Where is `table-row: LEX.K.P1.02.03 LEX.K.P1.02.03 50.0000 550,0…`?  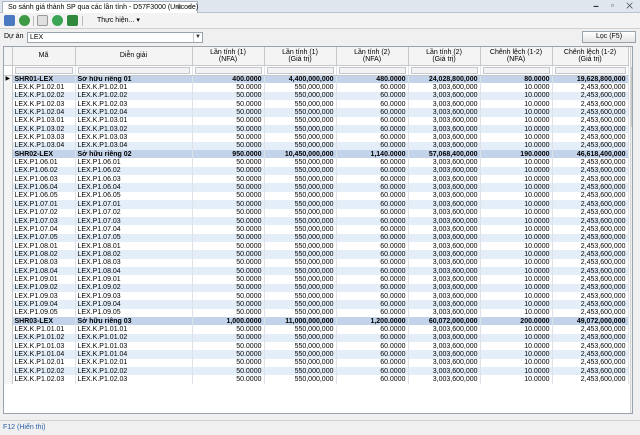
table-row: LEX.K.P1.02.03 LEX.K.P1.02.03 50.0000 550,0… is located at coordinates (316, 379).